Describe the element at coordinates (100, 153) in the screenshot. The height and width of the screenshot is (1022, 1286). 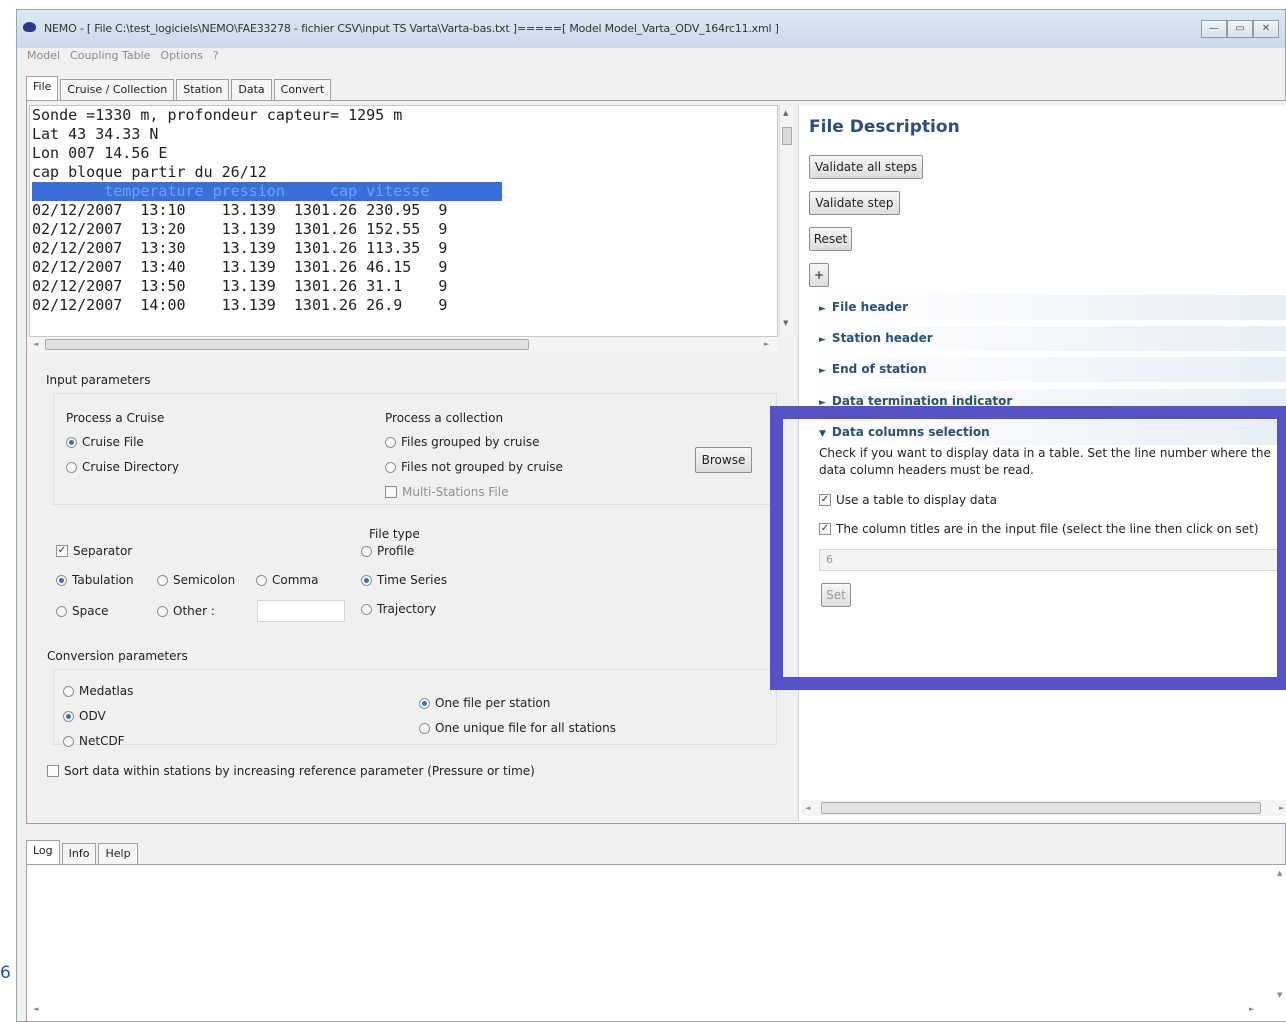
I see `preview-line: Lon 007 14.56 E` at that location.